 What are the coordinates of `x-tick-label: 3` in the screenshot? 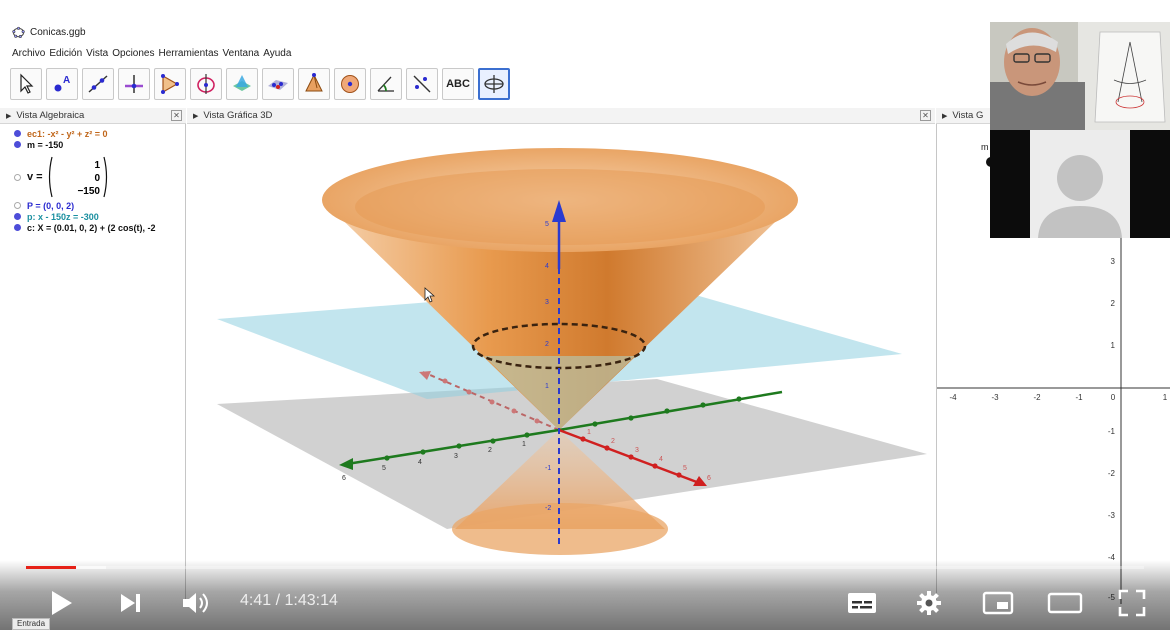 It's located at (637, 450).